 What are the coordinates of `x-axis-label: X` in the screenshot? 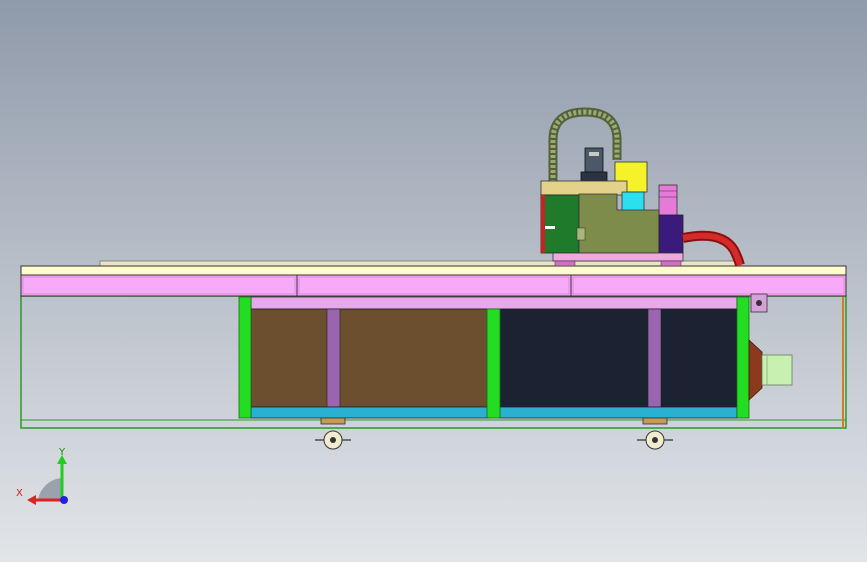 It's located at (19, 493).